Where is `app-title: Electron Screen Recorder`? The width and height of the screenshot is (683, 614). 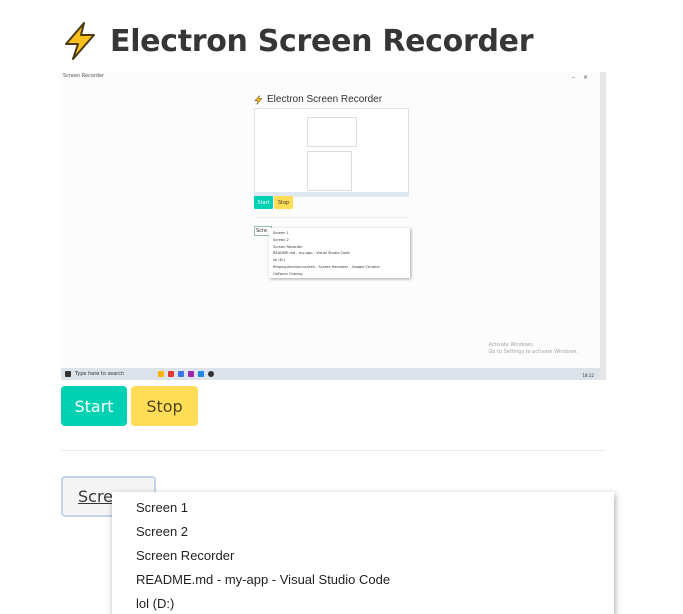
app-title: Electron Screen Recorder is located at coordinates (322, 41).